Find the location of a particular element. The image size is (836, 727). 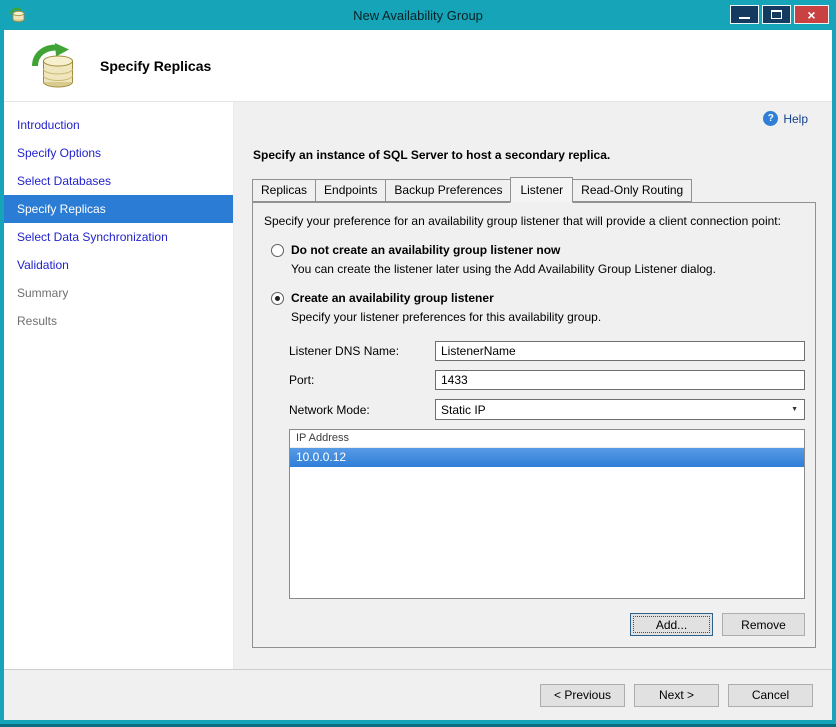

tab-listener: Listener is located at coordinates (542, 190).